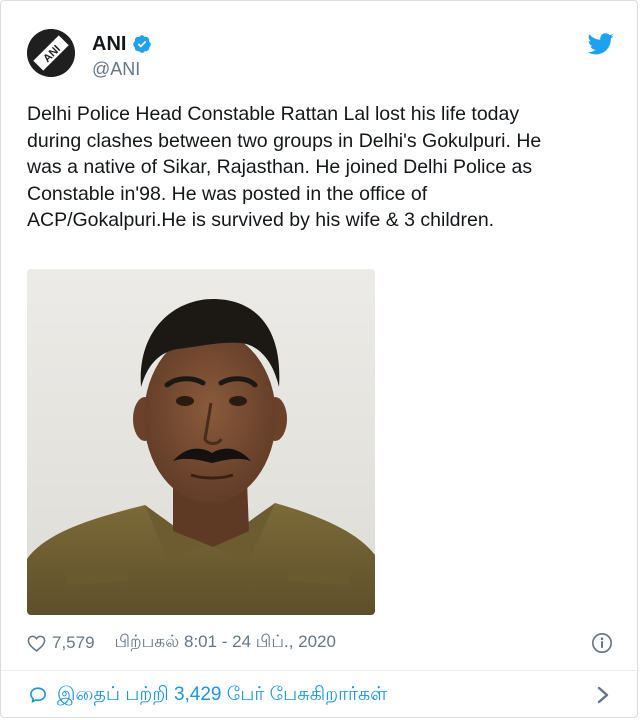 Image resolution: width=640 pixels, height=720 pixels. I want to click on verified-badge-icon, so click(142, 44).